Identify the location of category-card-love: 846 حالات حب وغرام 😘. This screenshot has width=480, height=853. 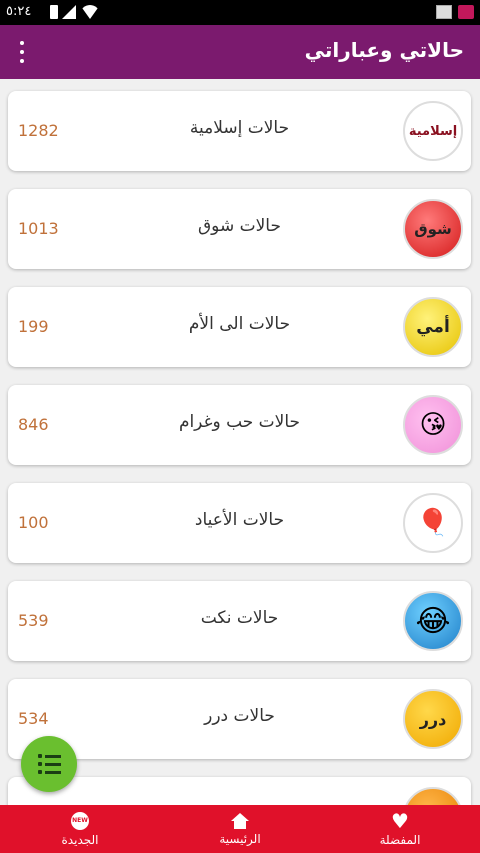
(239, 425).